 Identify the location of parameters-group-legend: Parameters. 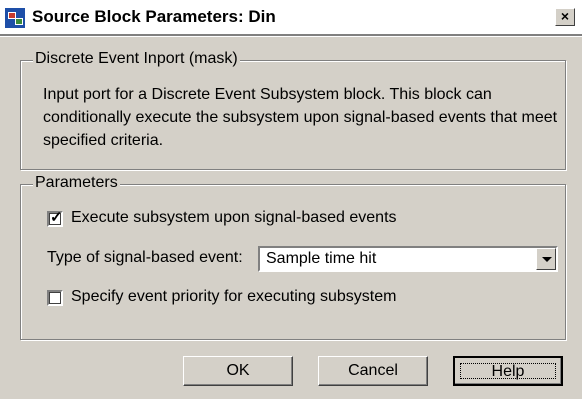
(76, 183).